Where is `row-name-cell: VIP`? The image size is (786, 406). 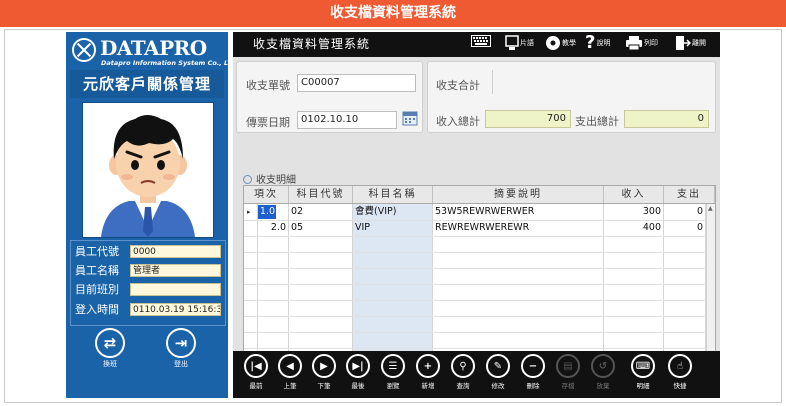
row-name-cell: VIP is located at coordinates (393, 228).